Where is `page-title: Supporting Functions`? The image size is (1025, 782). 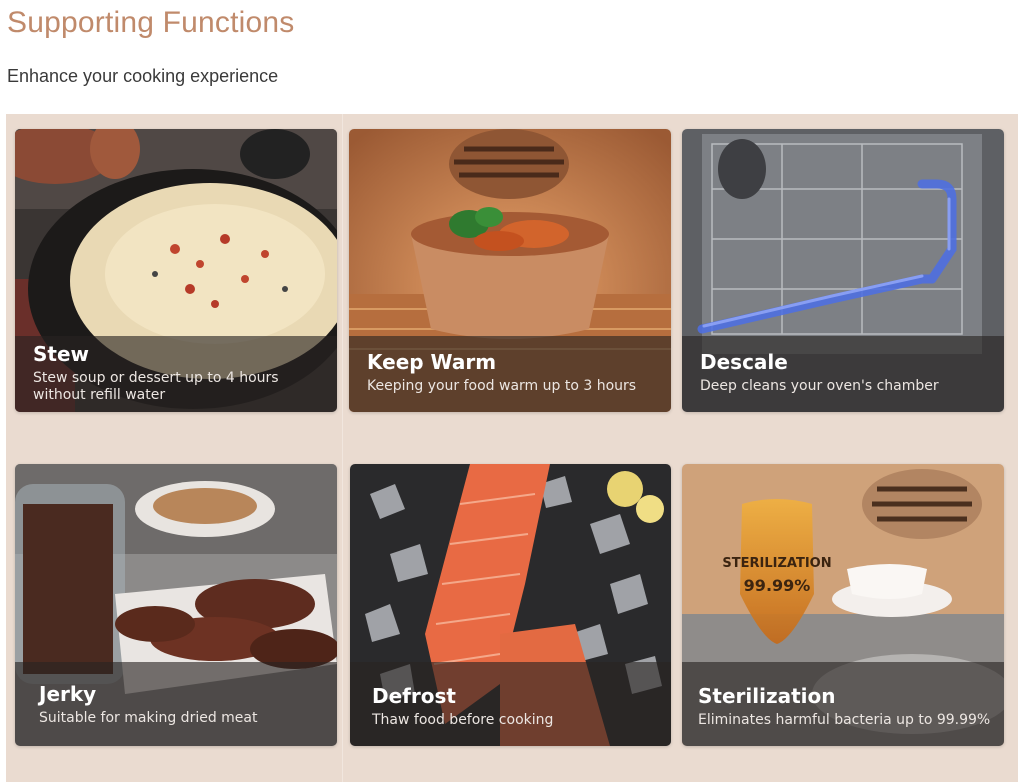
page-title: Supporting Functions is located at coordinates (151, 22).